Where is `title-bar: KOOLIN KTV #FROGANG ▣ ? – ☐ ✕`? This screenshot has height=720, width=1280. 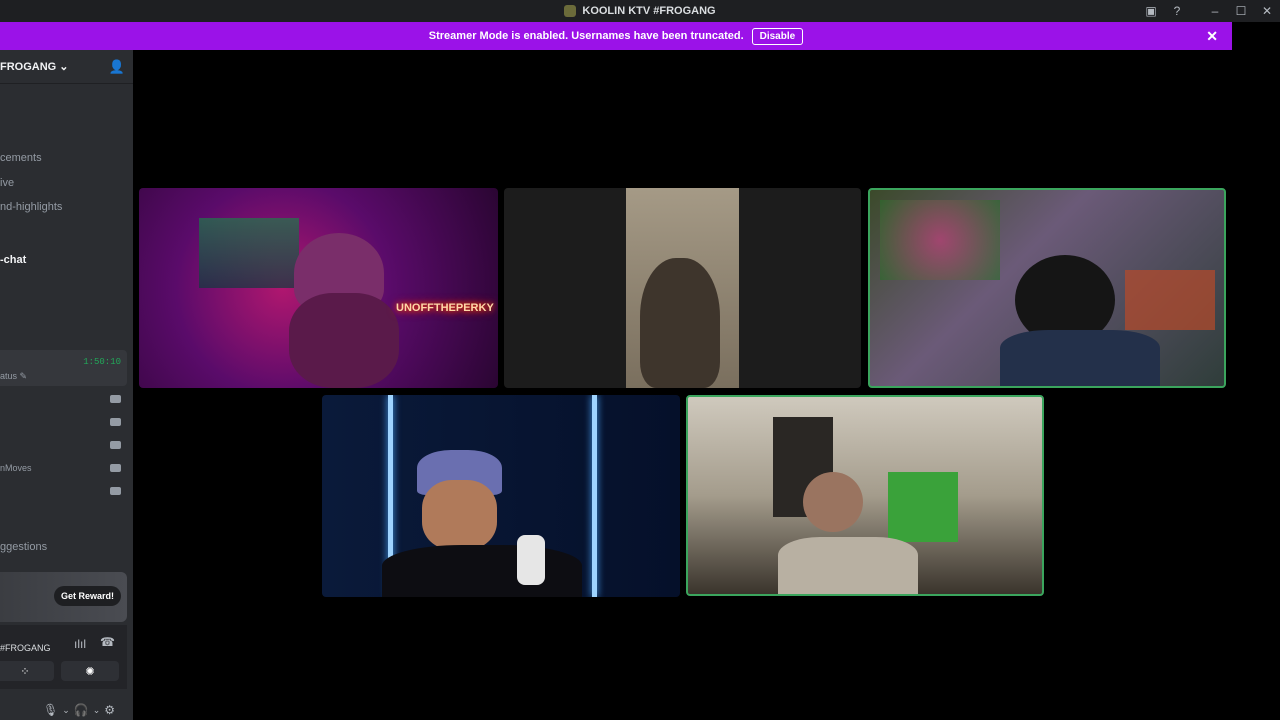 title-bar: KOOLIN KTV #FROGANG ▣ ? – ☐ ✕ is located at coordinates (640, 11).